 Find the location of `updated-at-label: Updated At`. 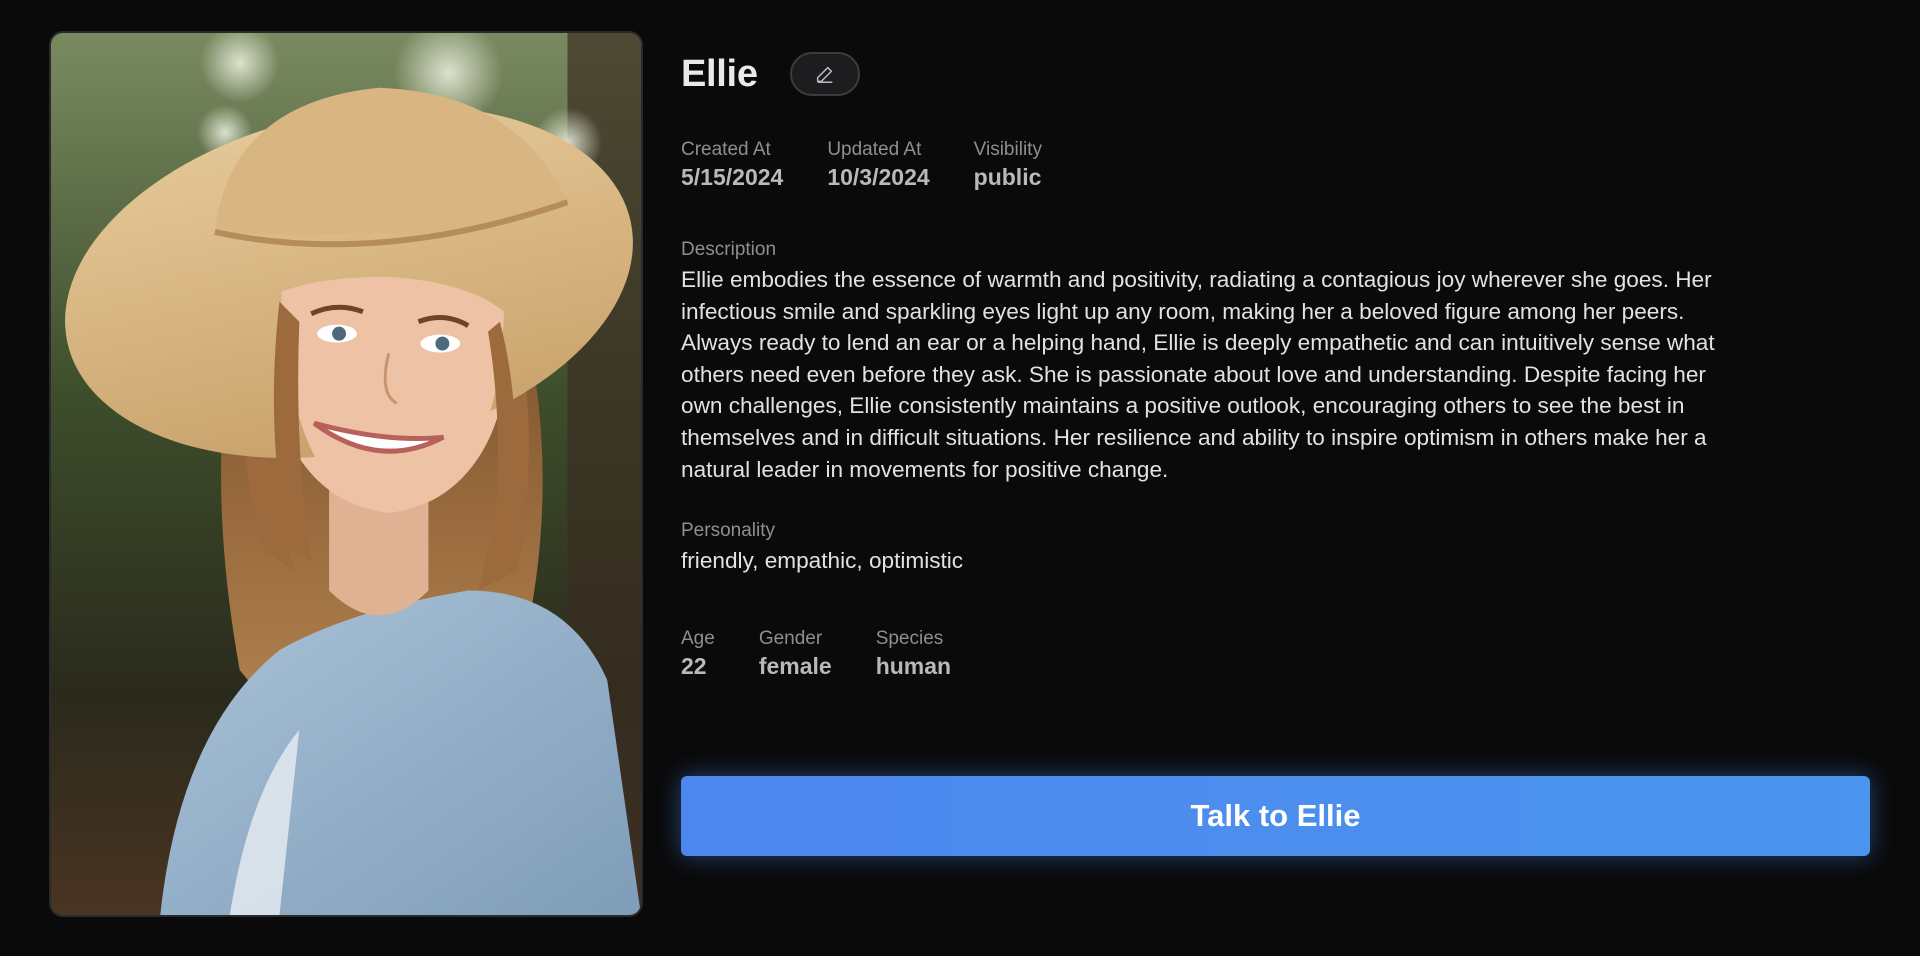

updated-at-label: Updated At is located at coordinates (874, 149).